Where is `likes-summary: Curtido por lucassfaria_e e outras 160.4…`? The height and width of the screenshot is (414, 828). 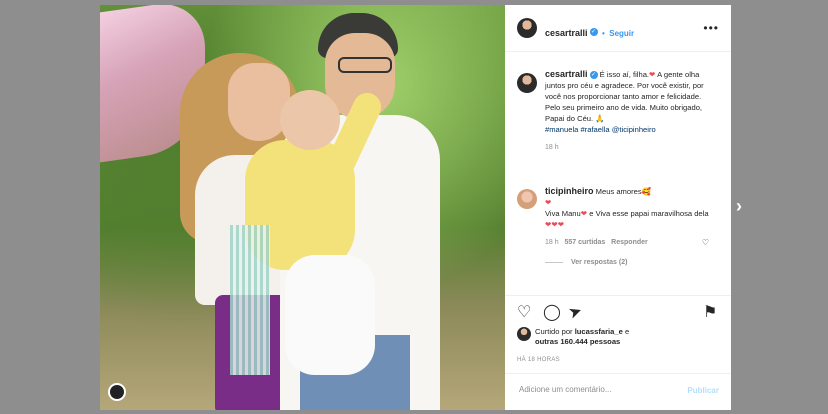
likes-summary: Curtido por lucassfaria_e e outras 160.4… is located at coordinates (582, 336).